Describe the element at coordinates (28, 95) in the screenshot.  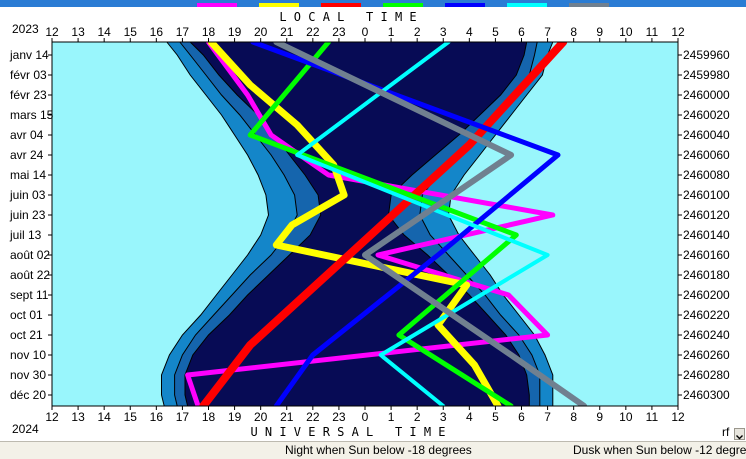
I see `y-tick-label-left: févr 23` at that location.